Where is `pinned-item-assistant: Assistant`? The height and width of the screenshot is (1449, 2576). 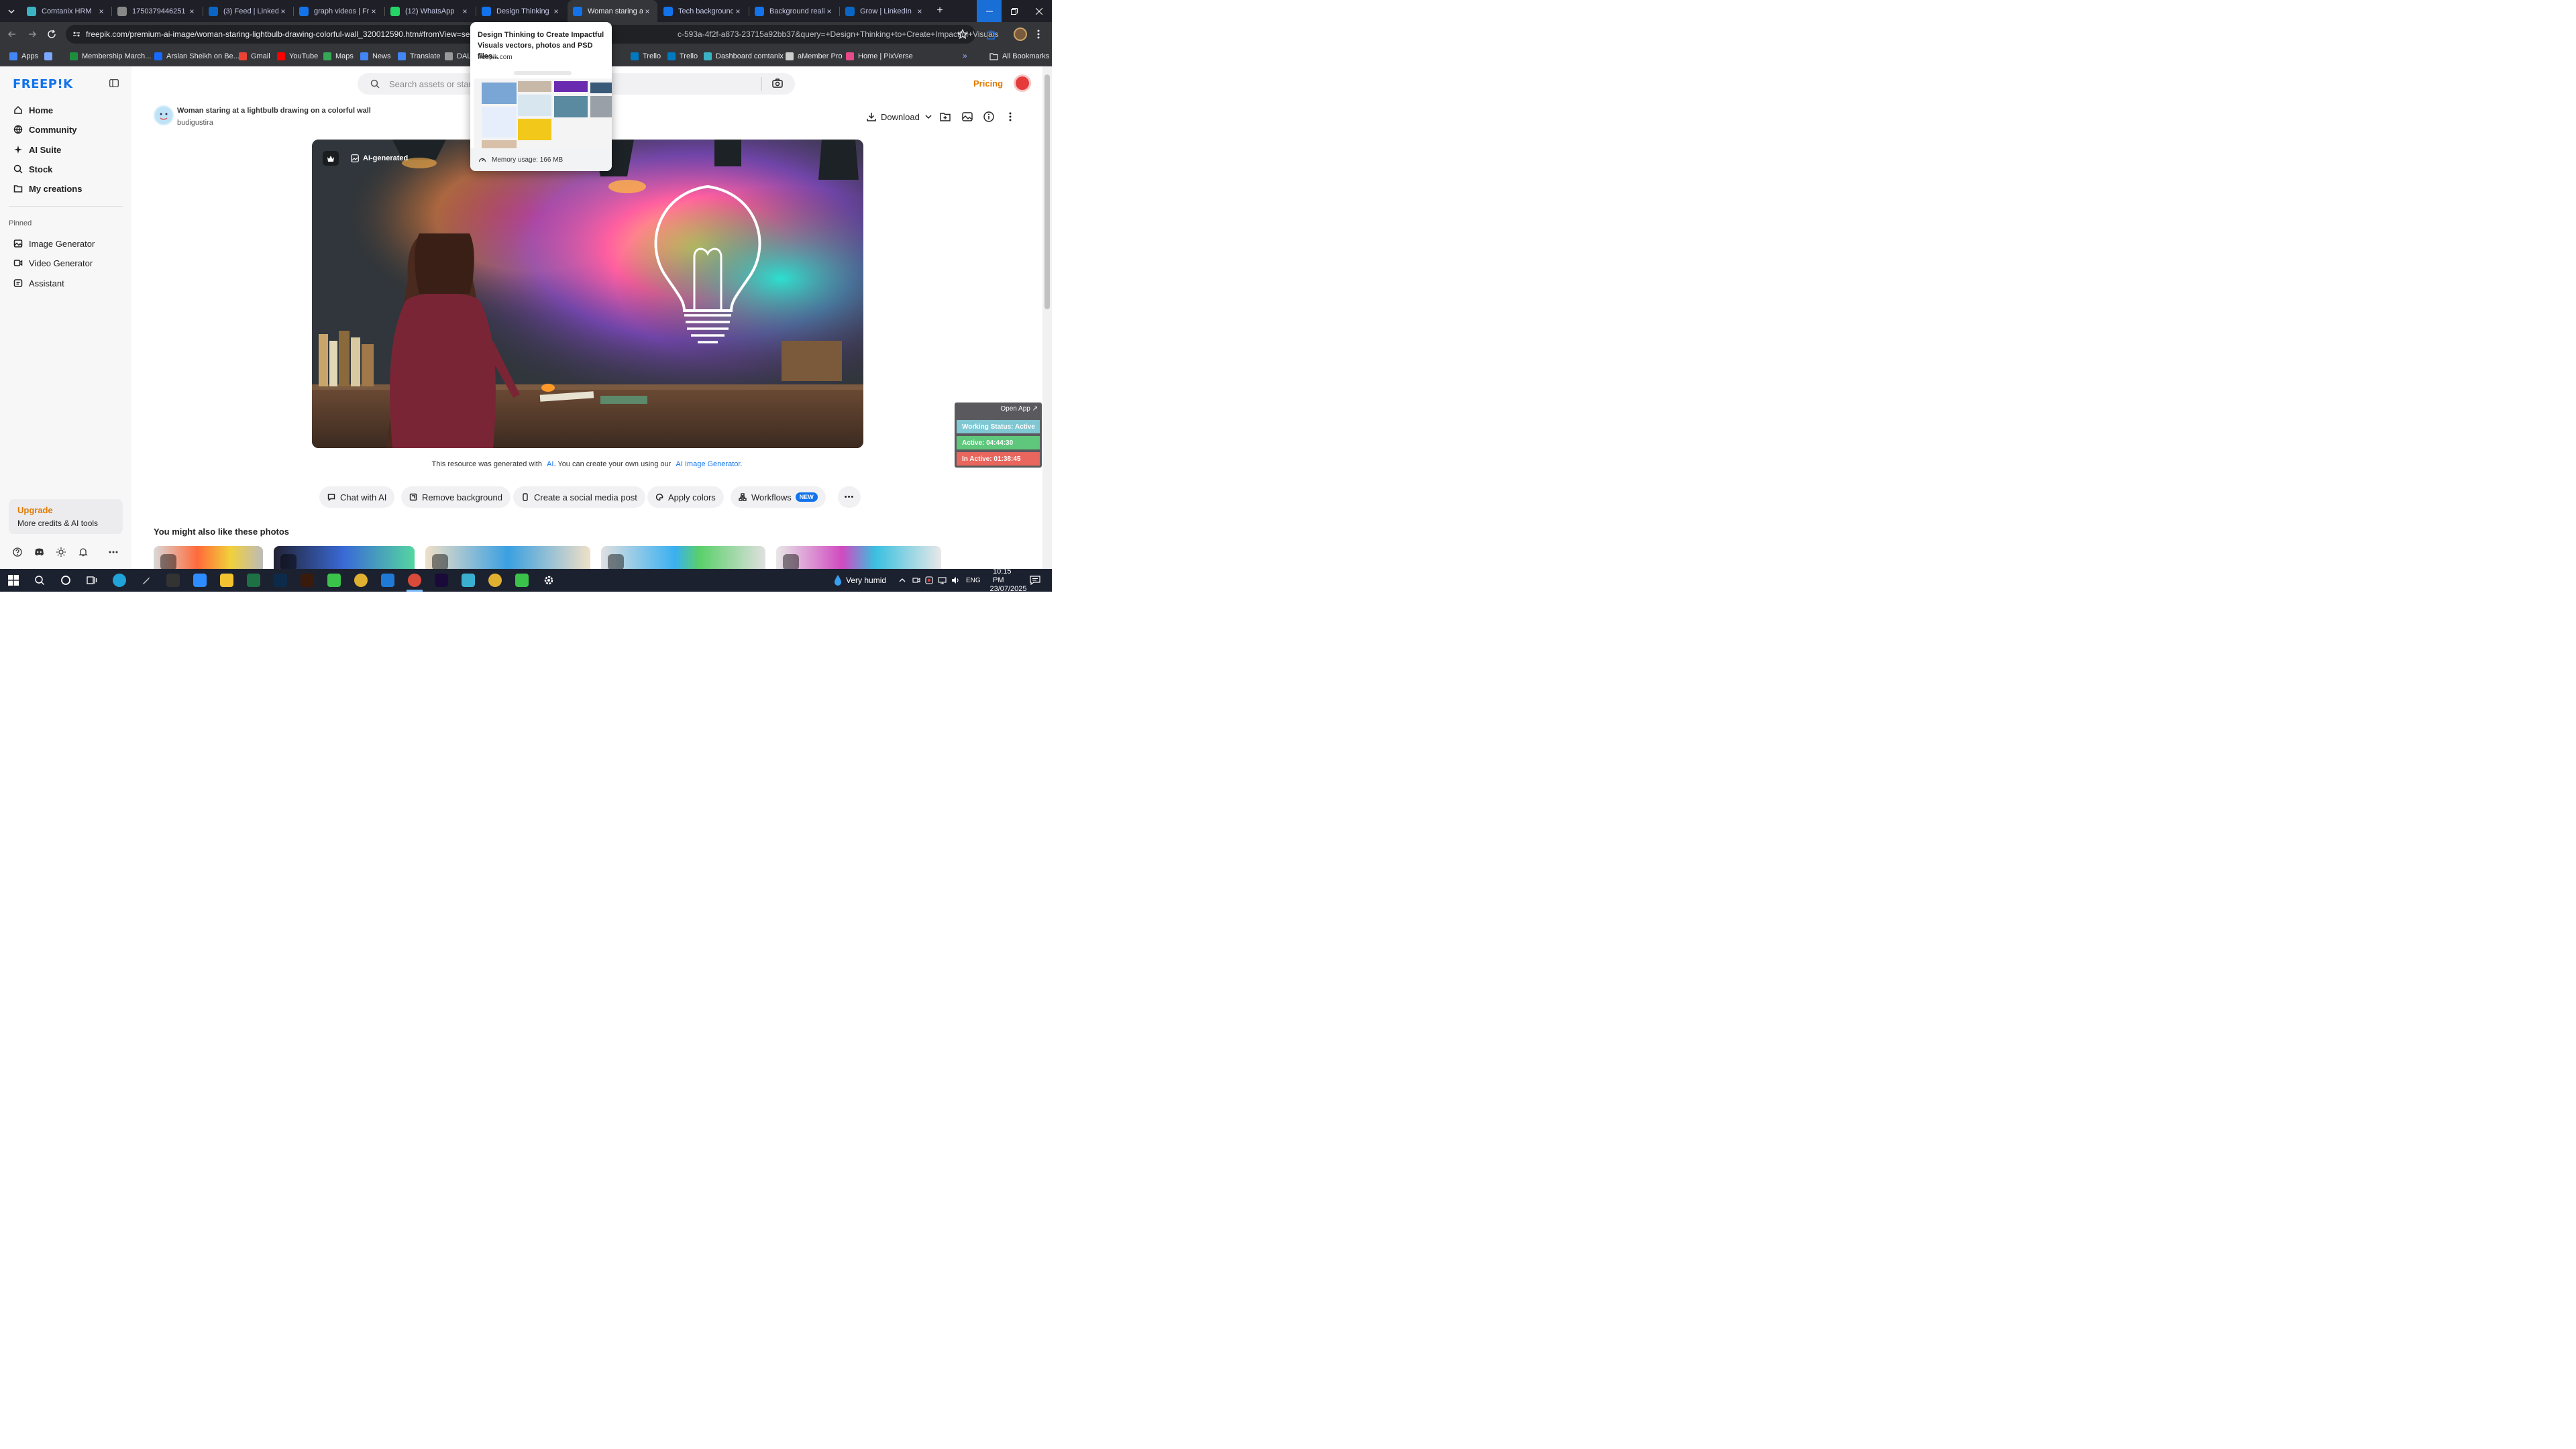 pinned-item-assistant: Assistant is located at coordinates (38, 283).